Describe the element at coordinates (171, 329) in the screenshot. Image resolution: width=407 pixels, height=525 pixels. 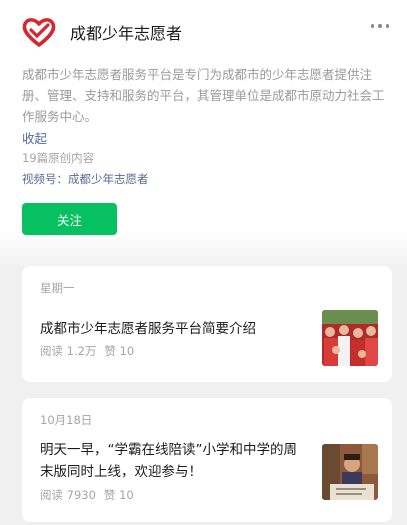
I see `article-title: 成都市少年志愿者服务平台简要介绍` at that location.